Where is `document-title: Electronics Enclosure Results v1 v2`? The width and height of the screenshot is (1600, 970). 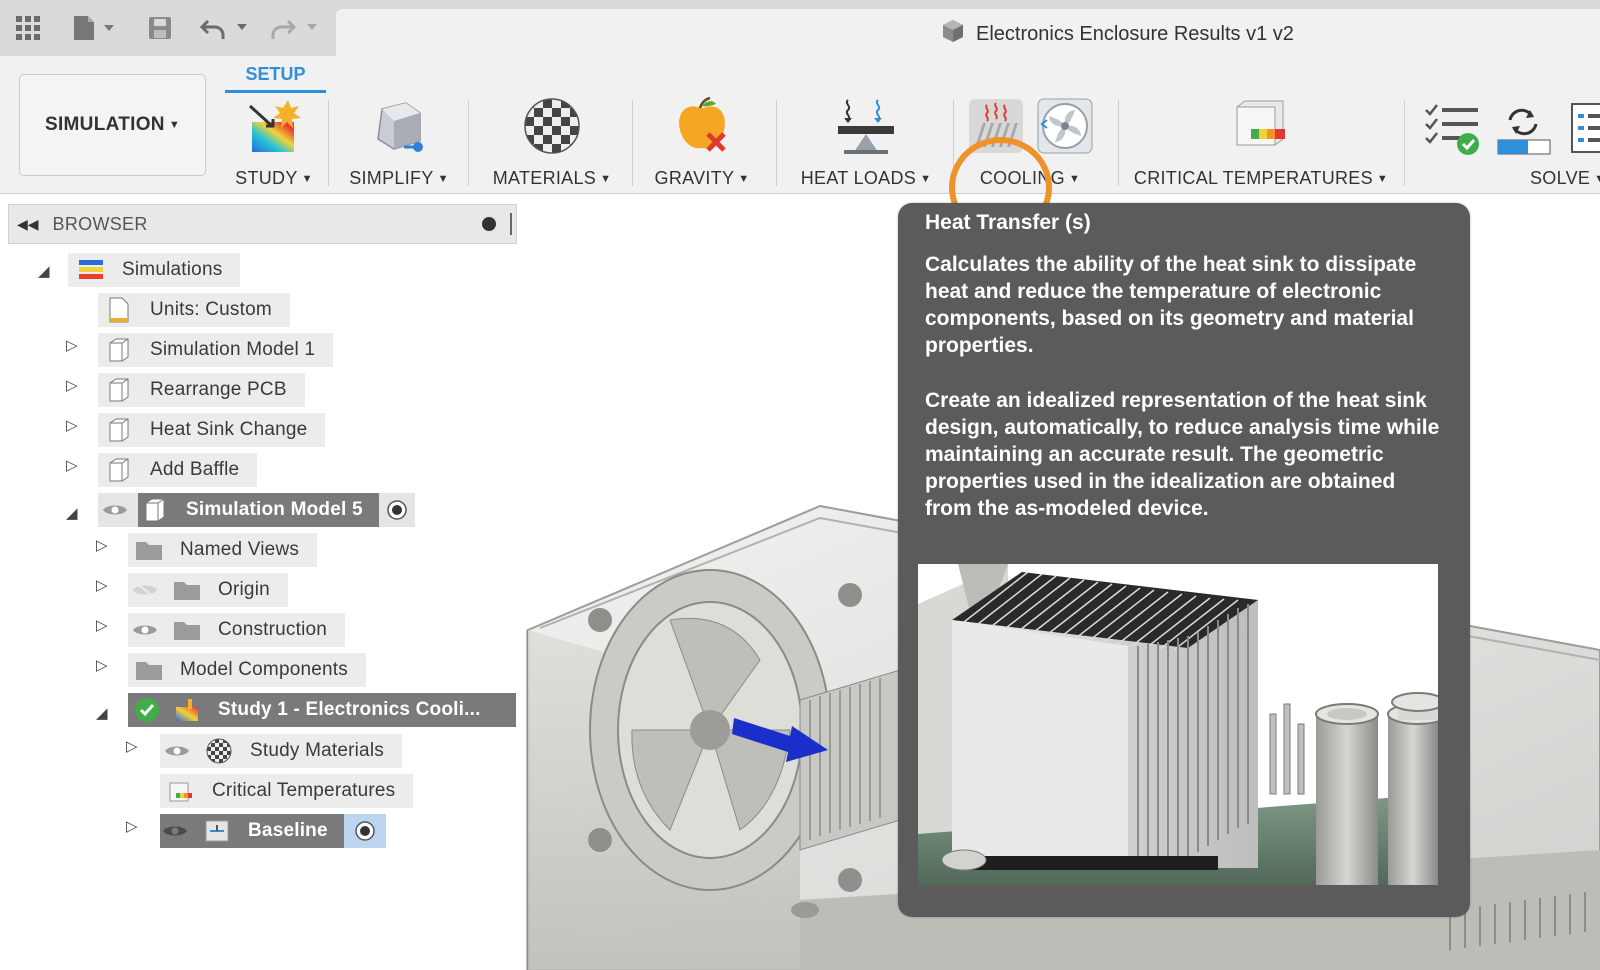
document-title: Electronics Enclosure Results v1 v2 is located at coordinates (1117, 34).